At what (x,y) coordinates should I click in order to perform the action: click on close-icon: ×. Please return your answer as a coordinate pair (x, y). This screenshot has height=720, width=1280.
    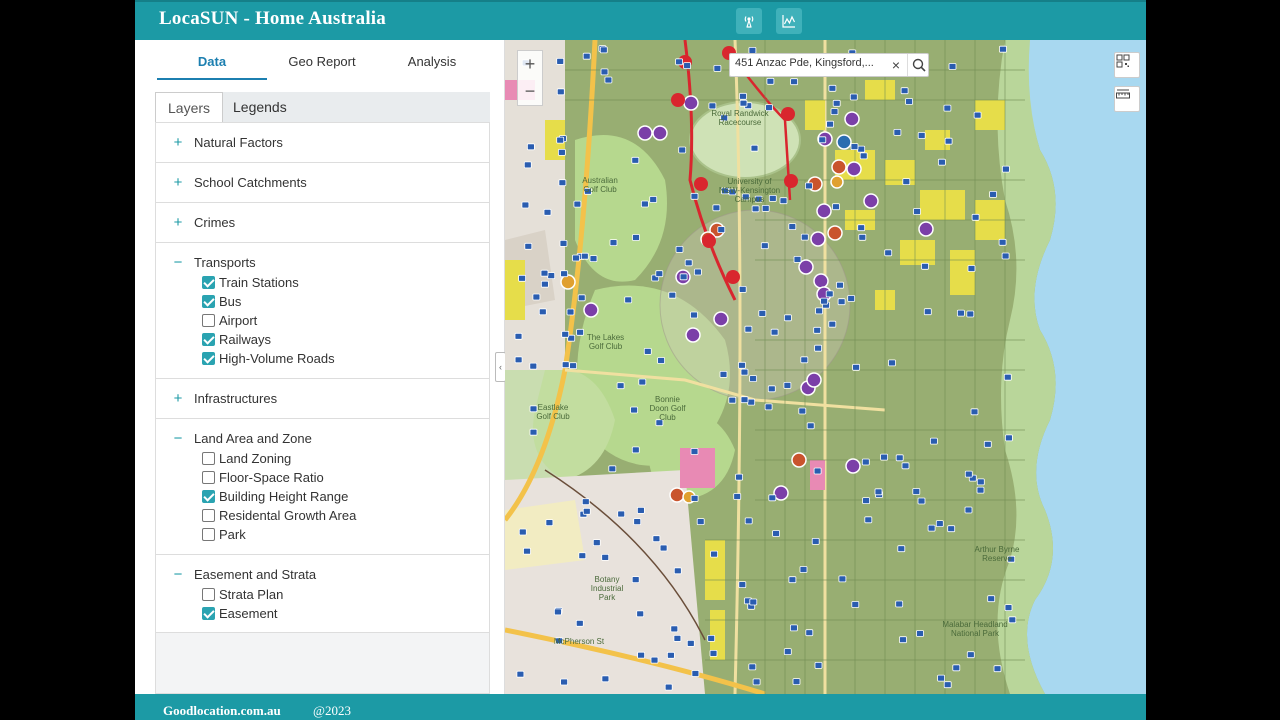
    Looking at the image, I should click on (896, 65).